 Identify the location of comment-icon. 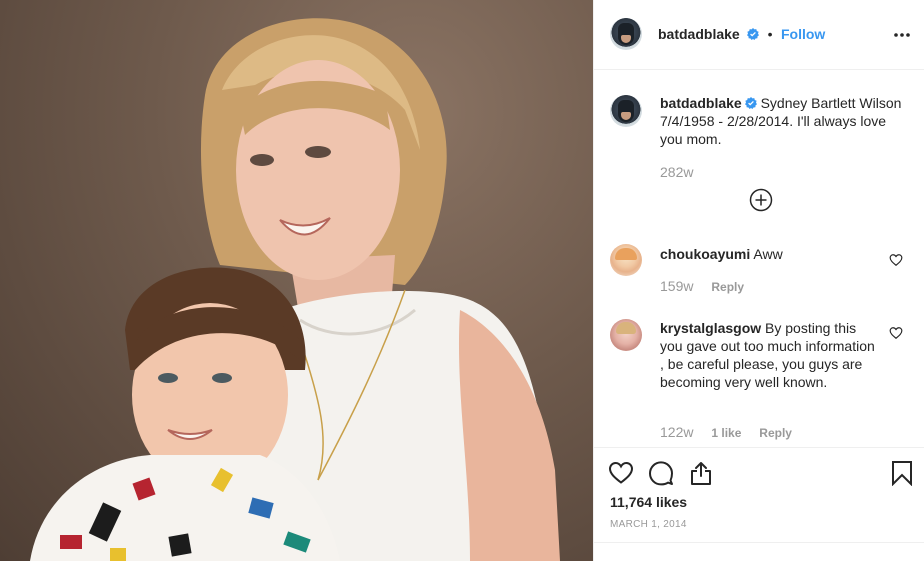
(661, 473).